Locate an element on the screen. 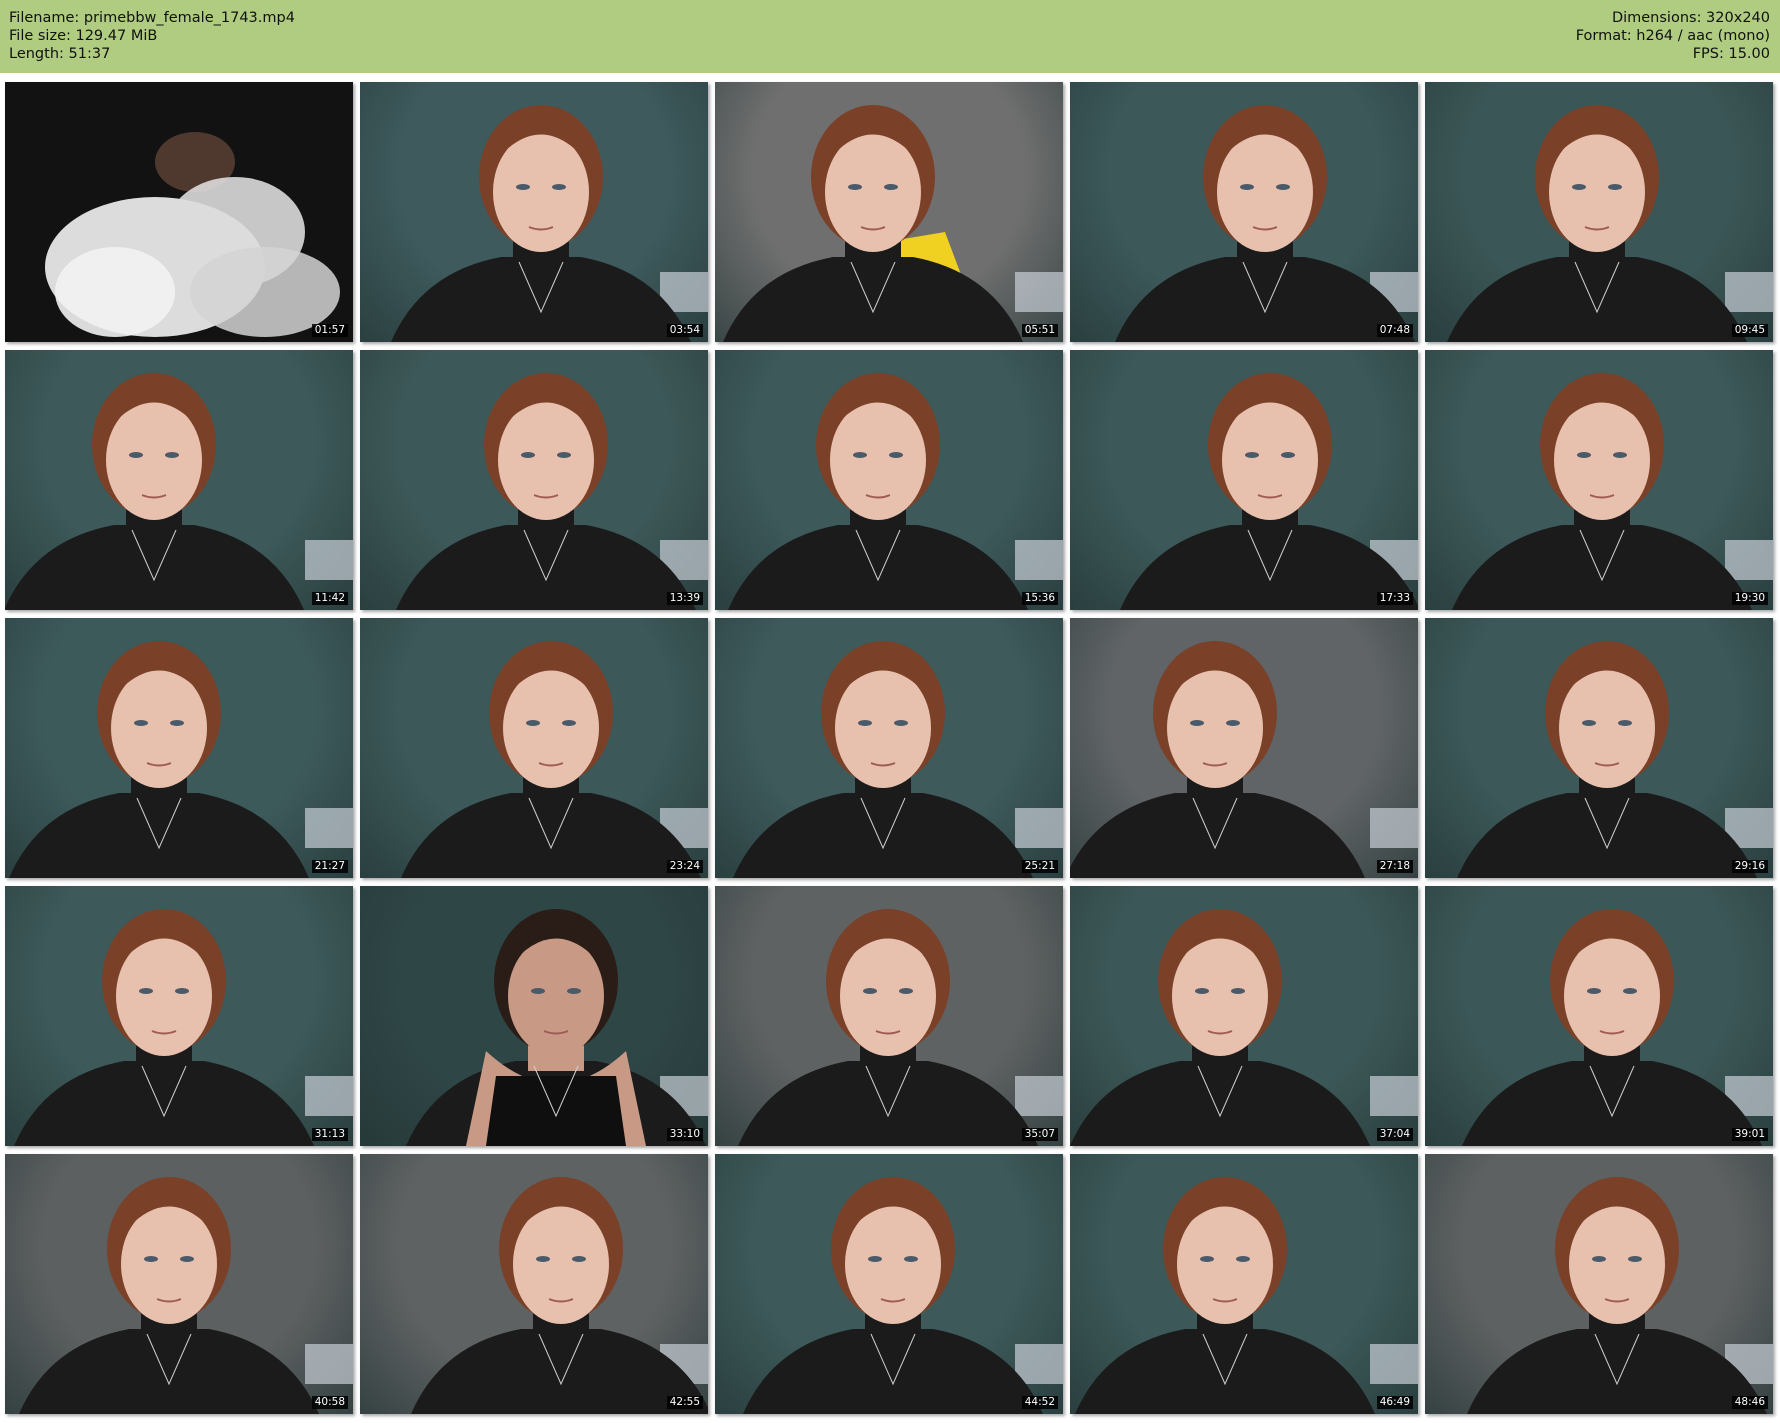 The height and width of the screenshot is (1423, 1780). frame-thumbnail: 21:27 is located at coordinates (179, 748).